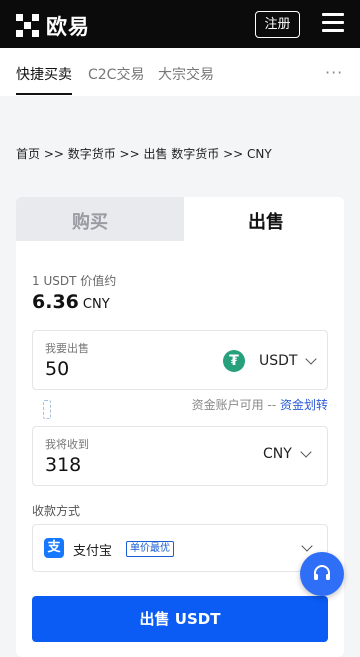 This screenshot has width=360, height=657. I want to click on rate-value: 6.36 CNY, so click(71, 302).